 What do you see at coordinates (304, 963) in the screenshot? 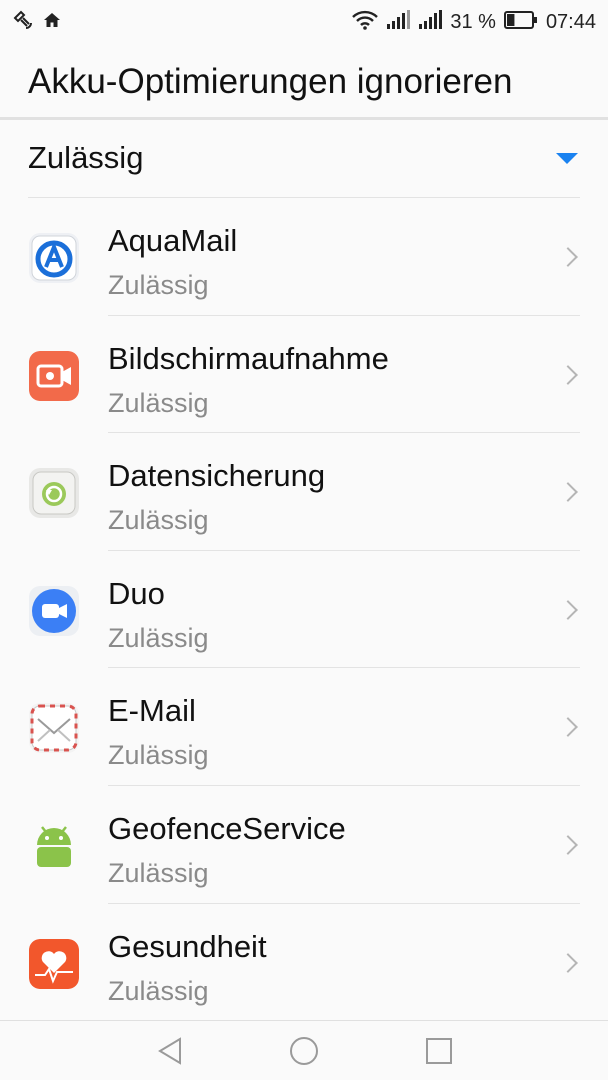
I see `list-item: Gesundheit Zulässig` at bounding box center [304, 963].